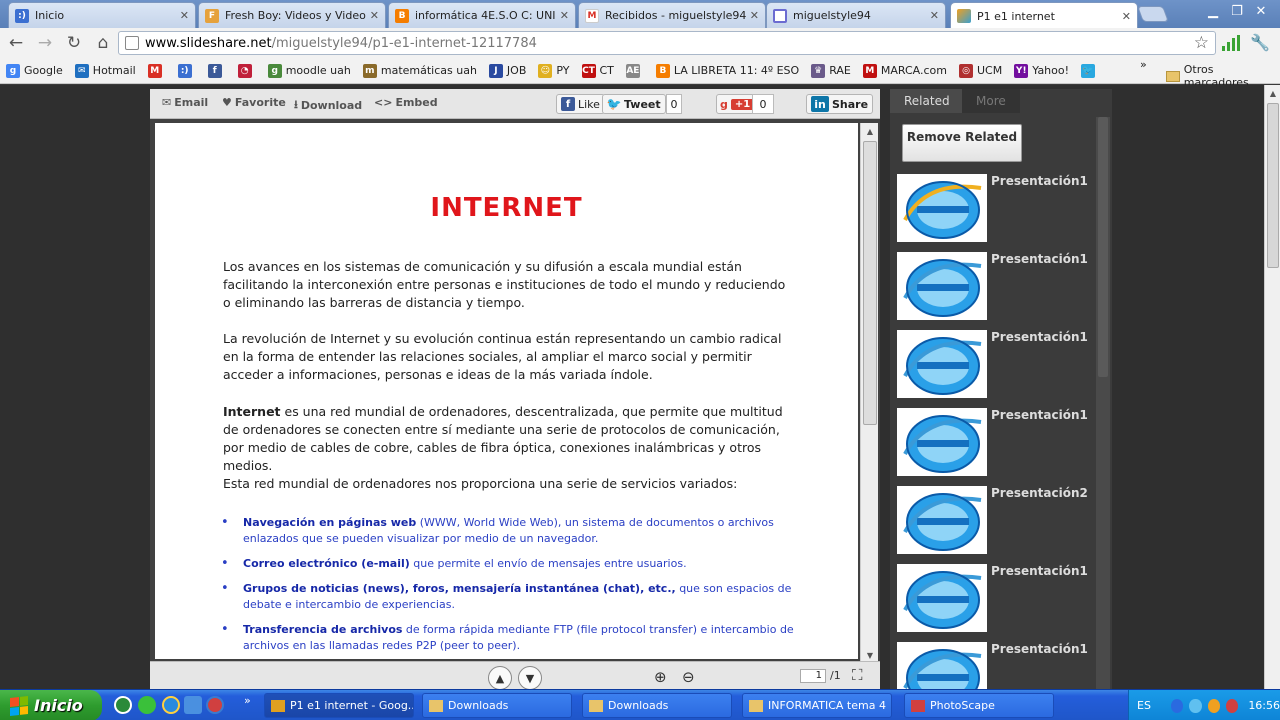 This screenshot has height=720, width=1280. Describe the element at coordinates (123, 705) in the screenshot. I see `utorrent-icon` at that location.